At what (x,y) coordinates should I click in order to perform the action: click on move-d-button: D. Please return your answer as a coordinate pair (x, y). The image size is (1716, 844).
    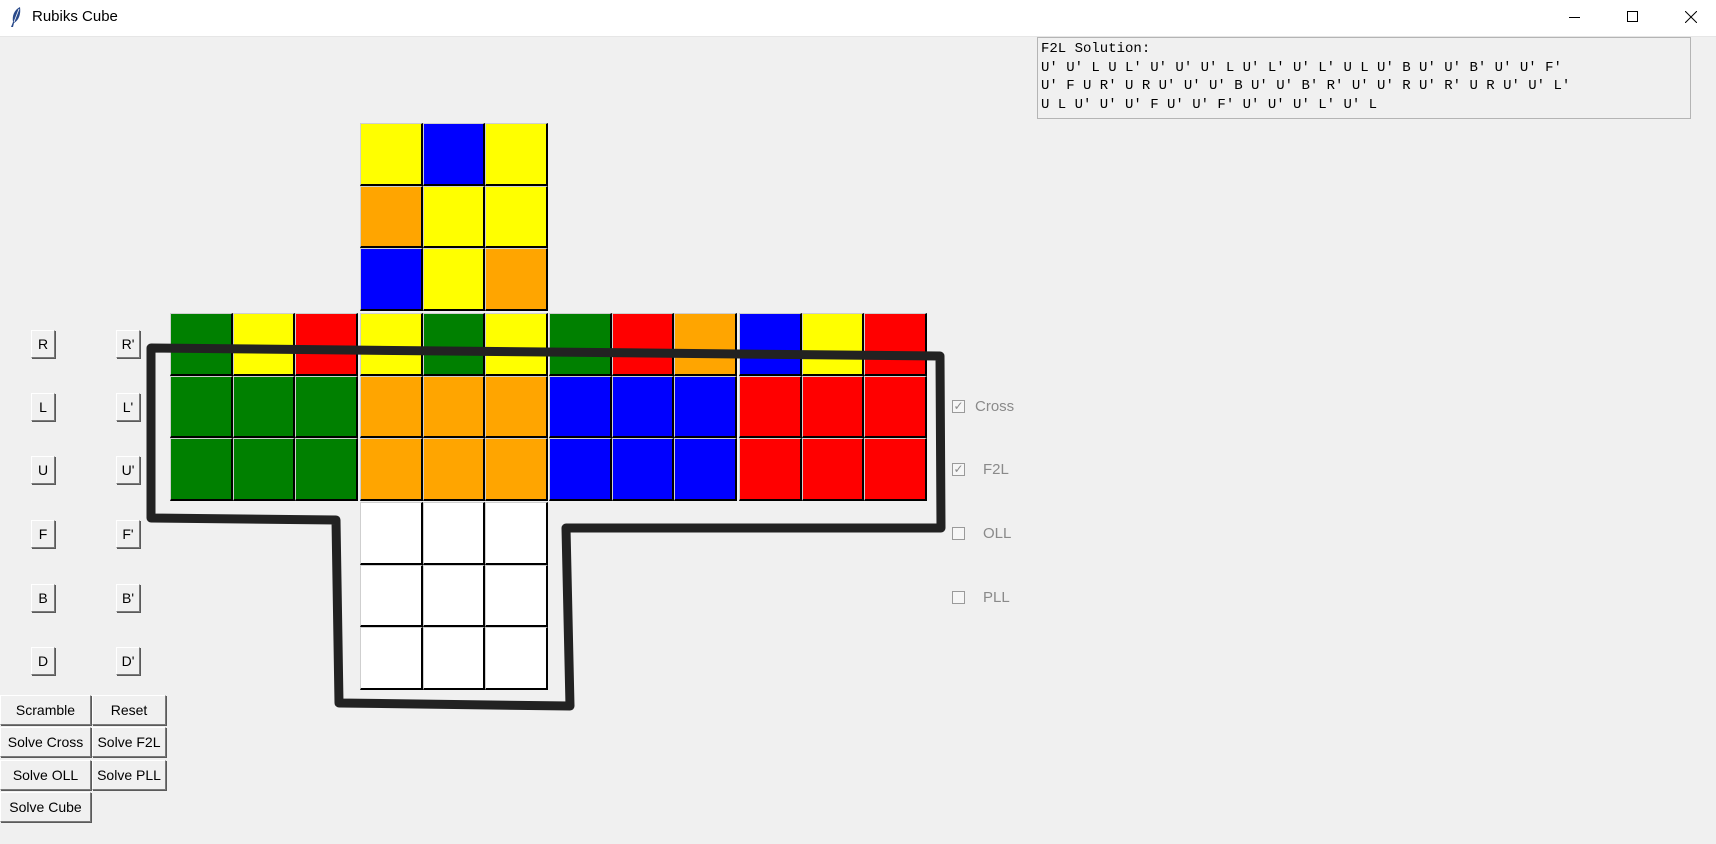
    Looking at the image, I should click on (43, 661).